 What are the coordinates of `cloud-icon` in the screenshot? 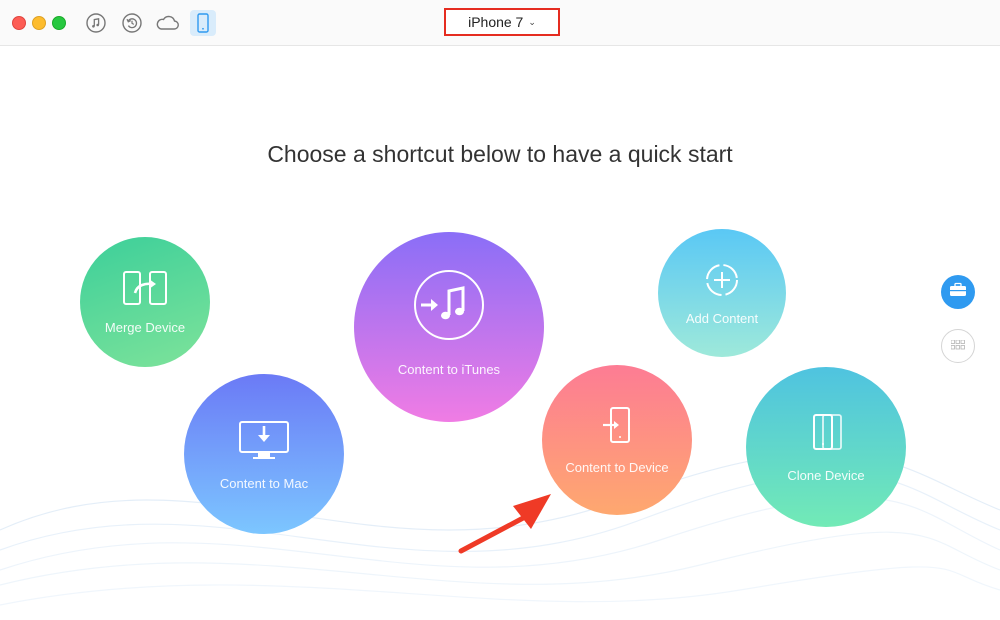 It's located at (167, 23).